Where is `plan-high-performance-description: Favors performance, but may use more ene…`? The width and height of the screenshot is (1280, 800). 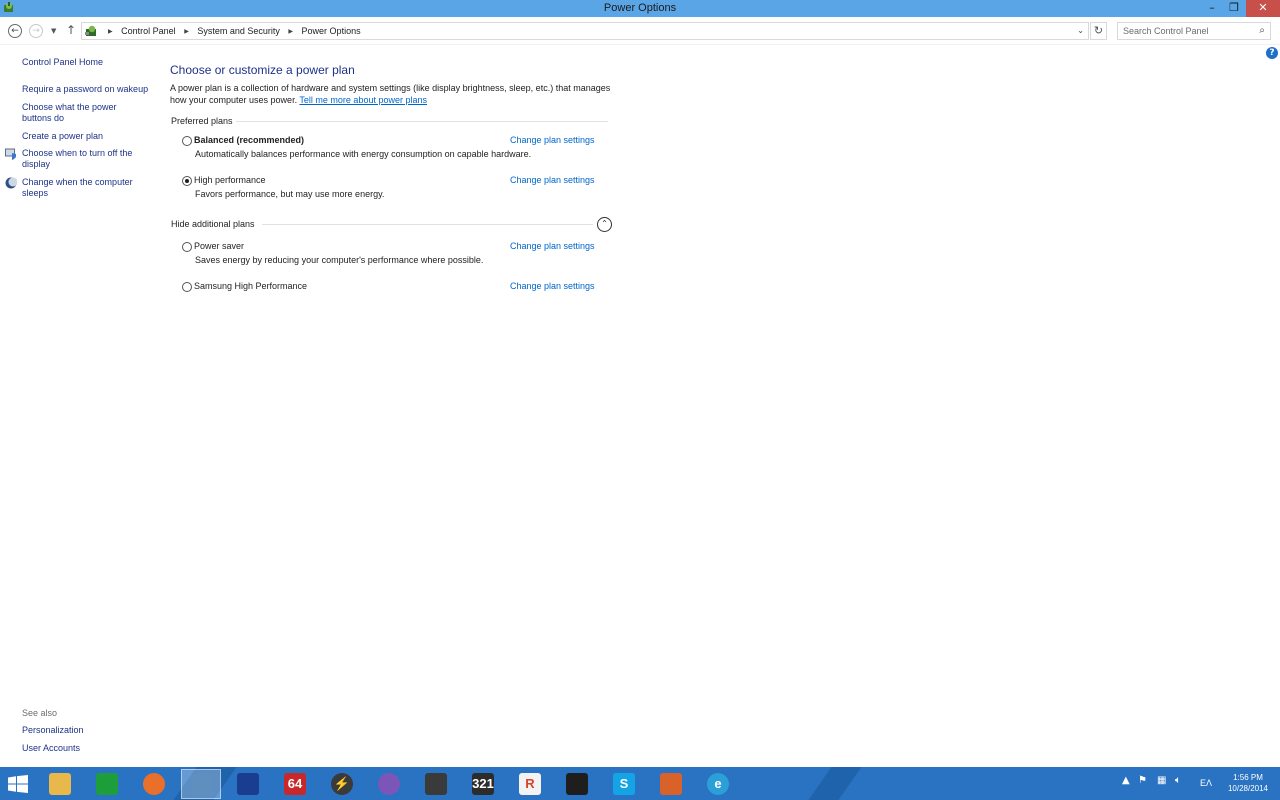 plan-high-performance-description: Favors performance, but may use more ene… is located at coordinates (290, 194).